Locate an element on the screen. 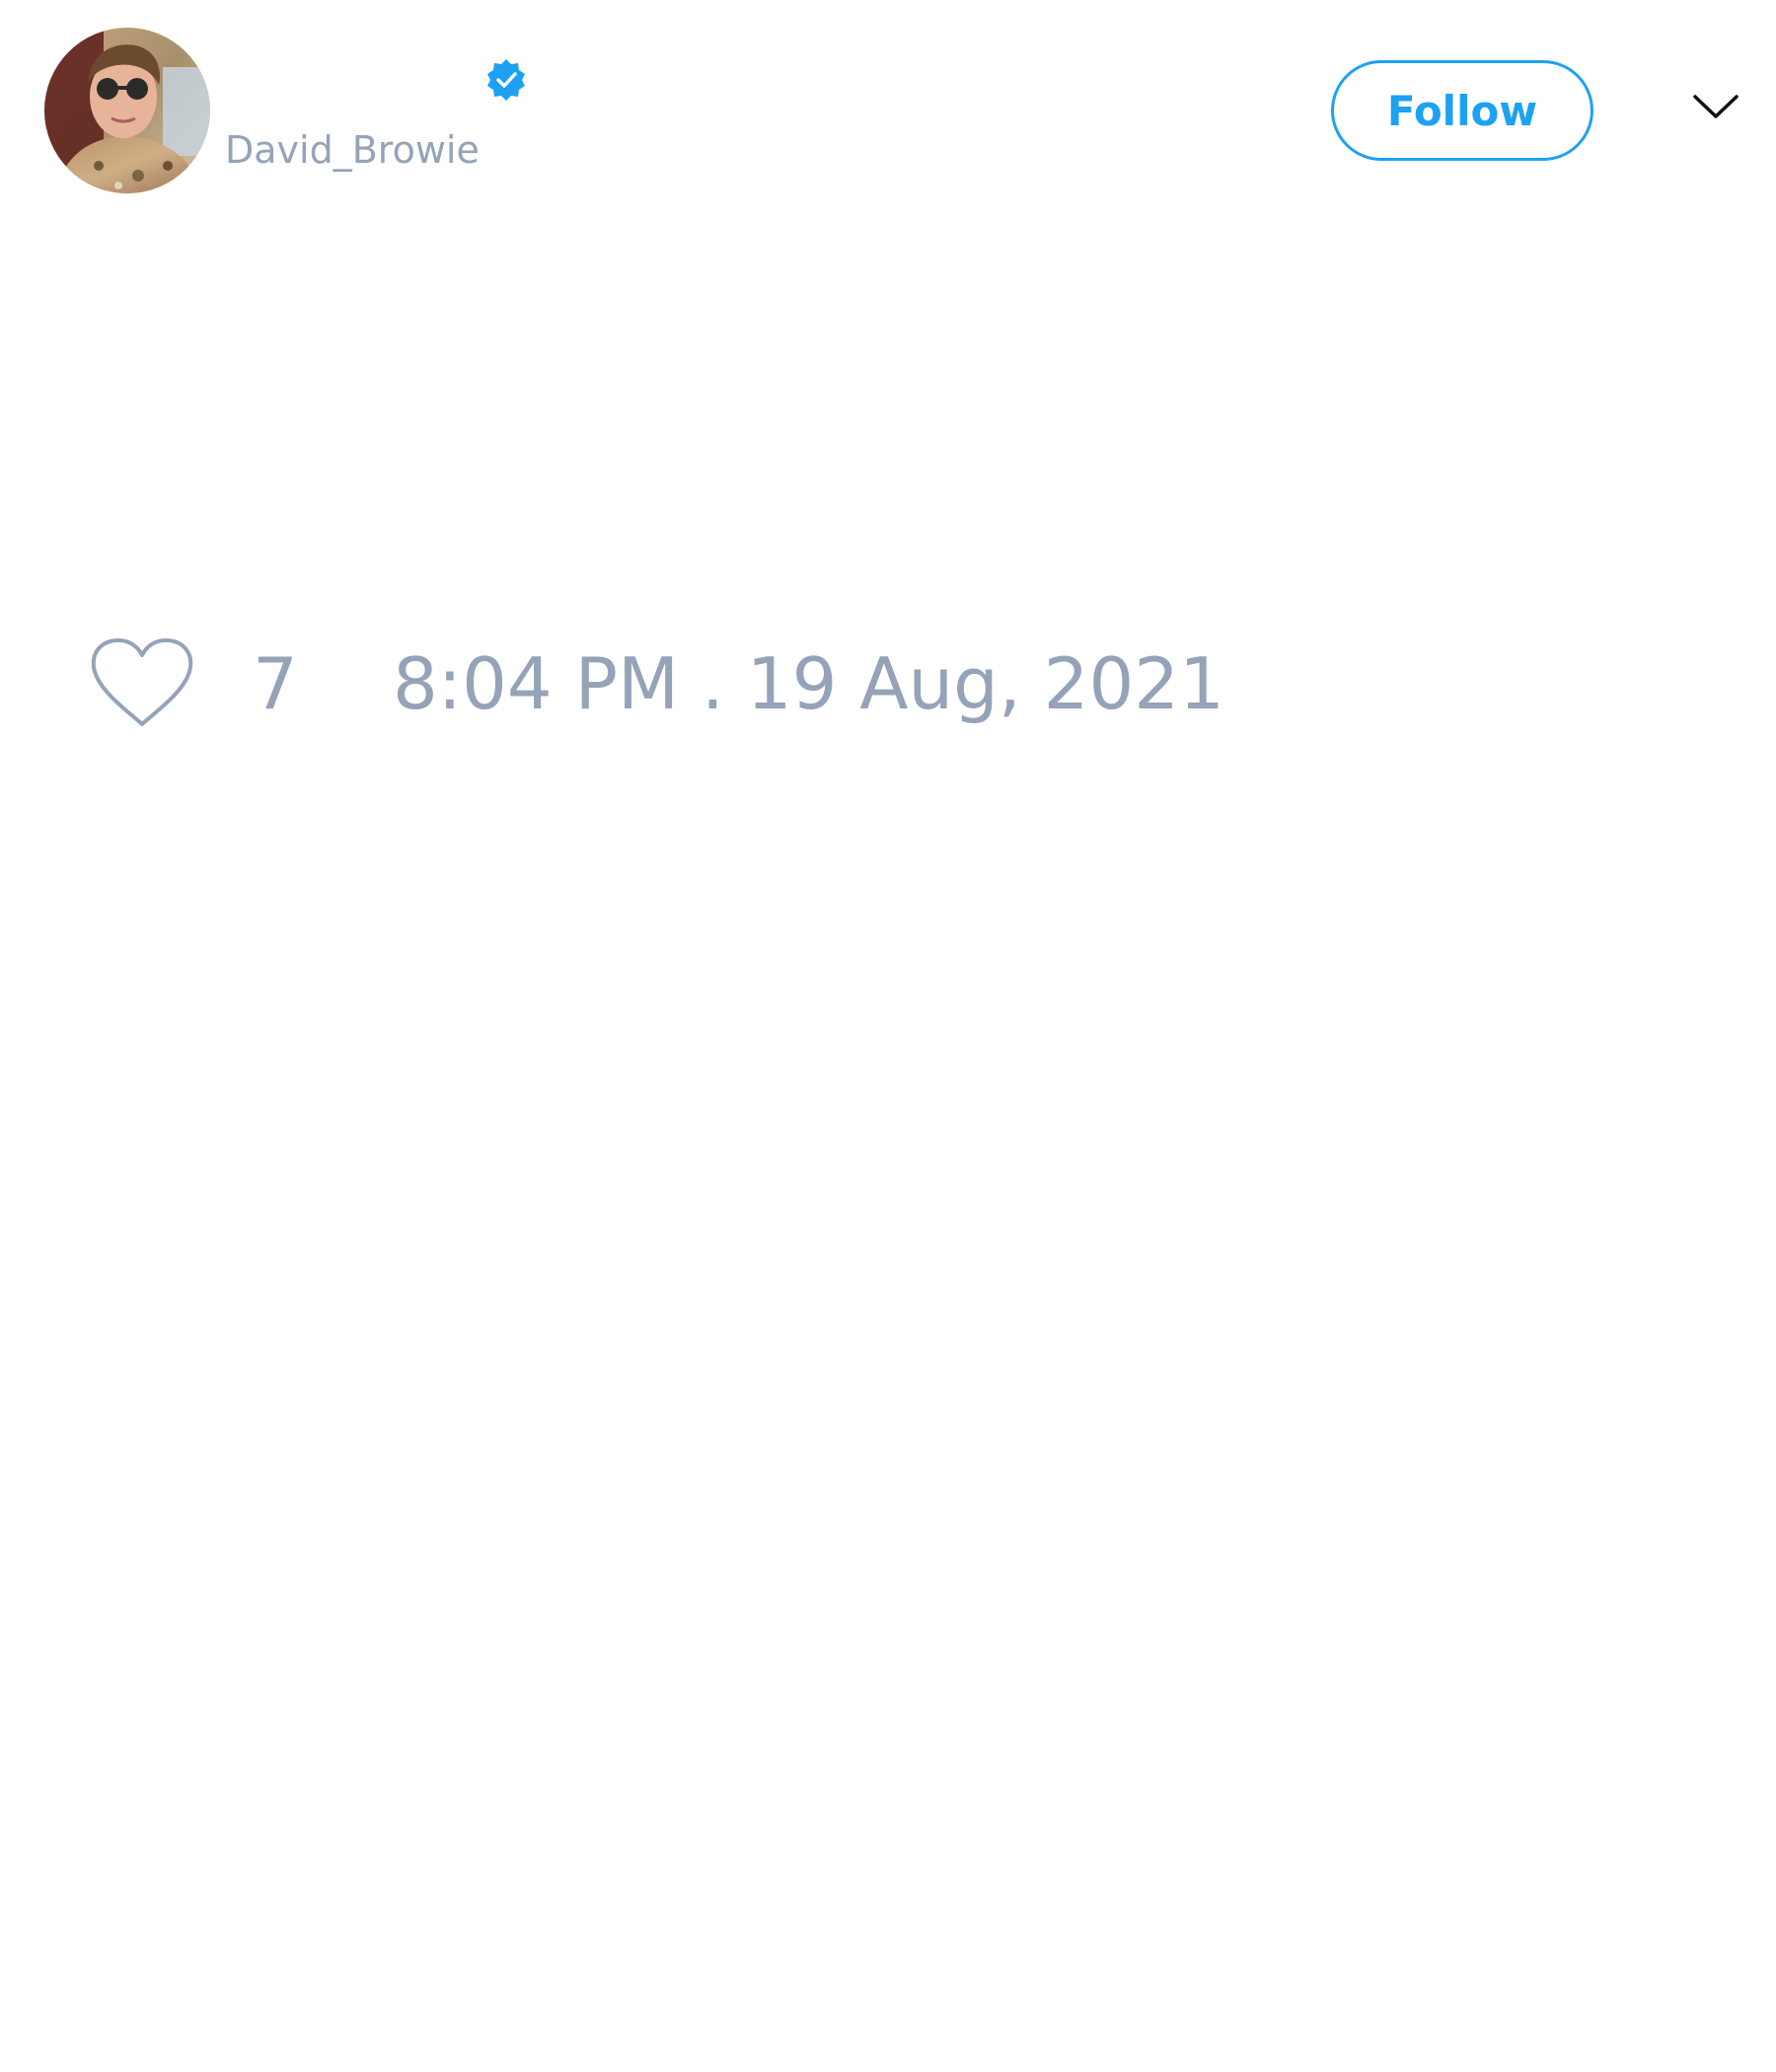 The width and height of the screenshot is (1776, 2072). author-handle: David_Browie is located at coordinates (353, 150).